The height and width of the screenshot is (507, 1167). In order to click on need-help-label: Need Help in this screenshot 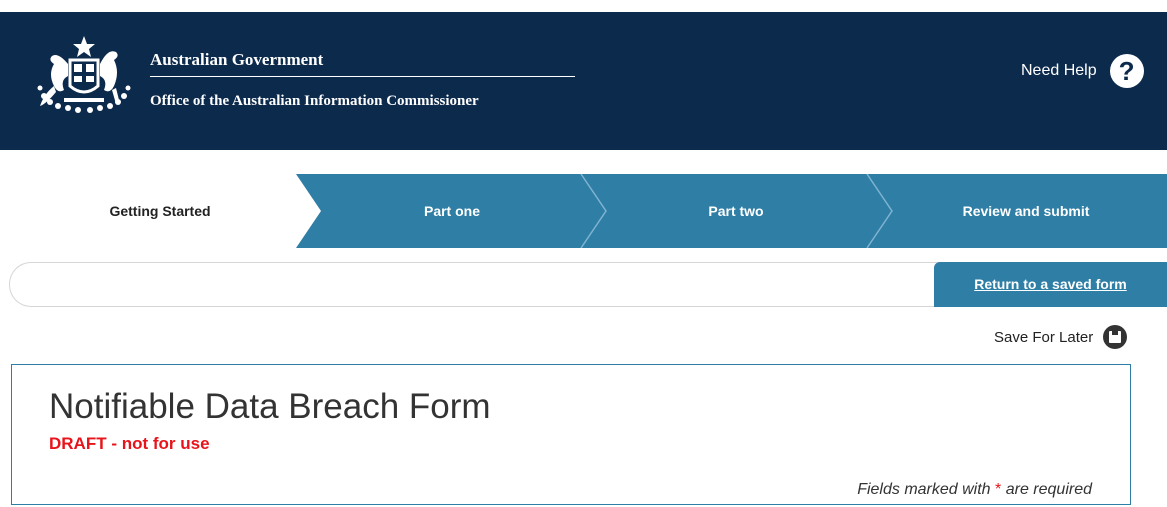, I will do `click(1059, 70)`.